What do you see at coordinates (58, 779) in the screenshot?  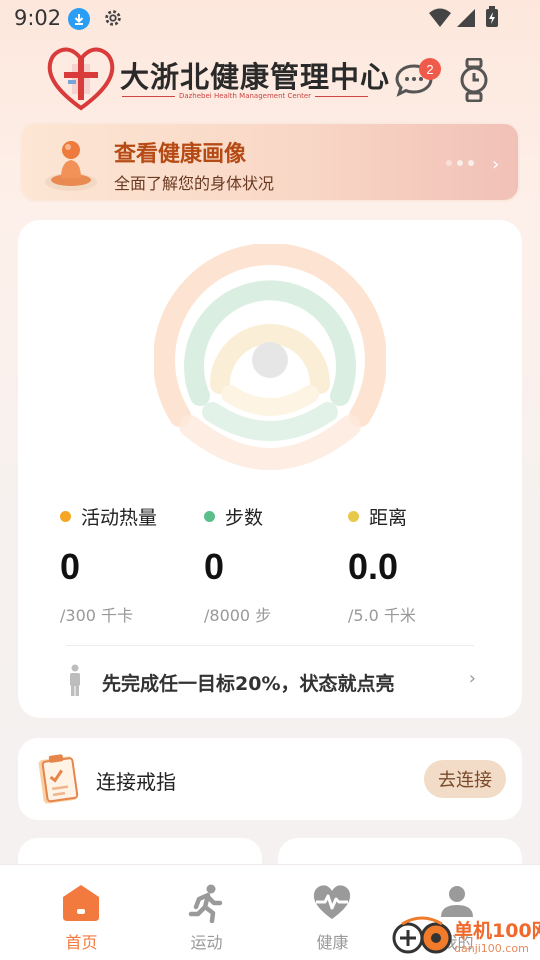 I see `clipboard-icon` at bounding box center [58, 779].